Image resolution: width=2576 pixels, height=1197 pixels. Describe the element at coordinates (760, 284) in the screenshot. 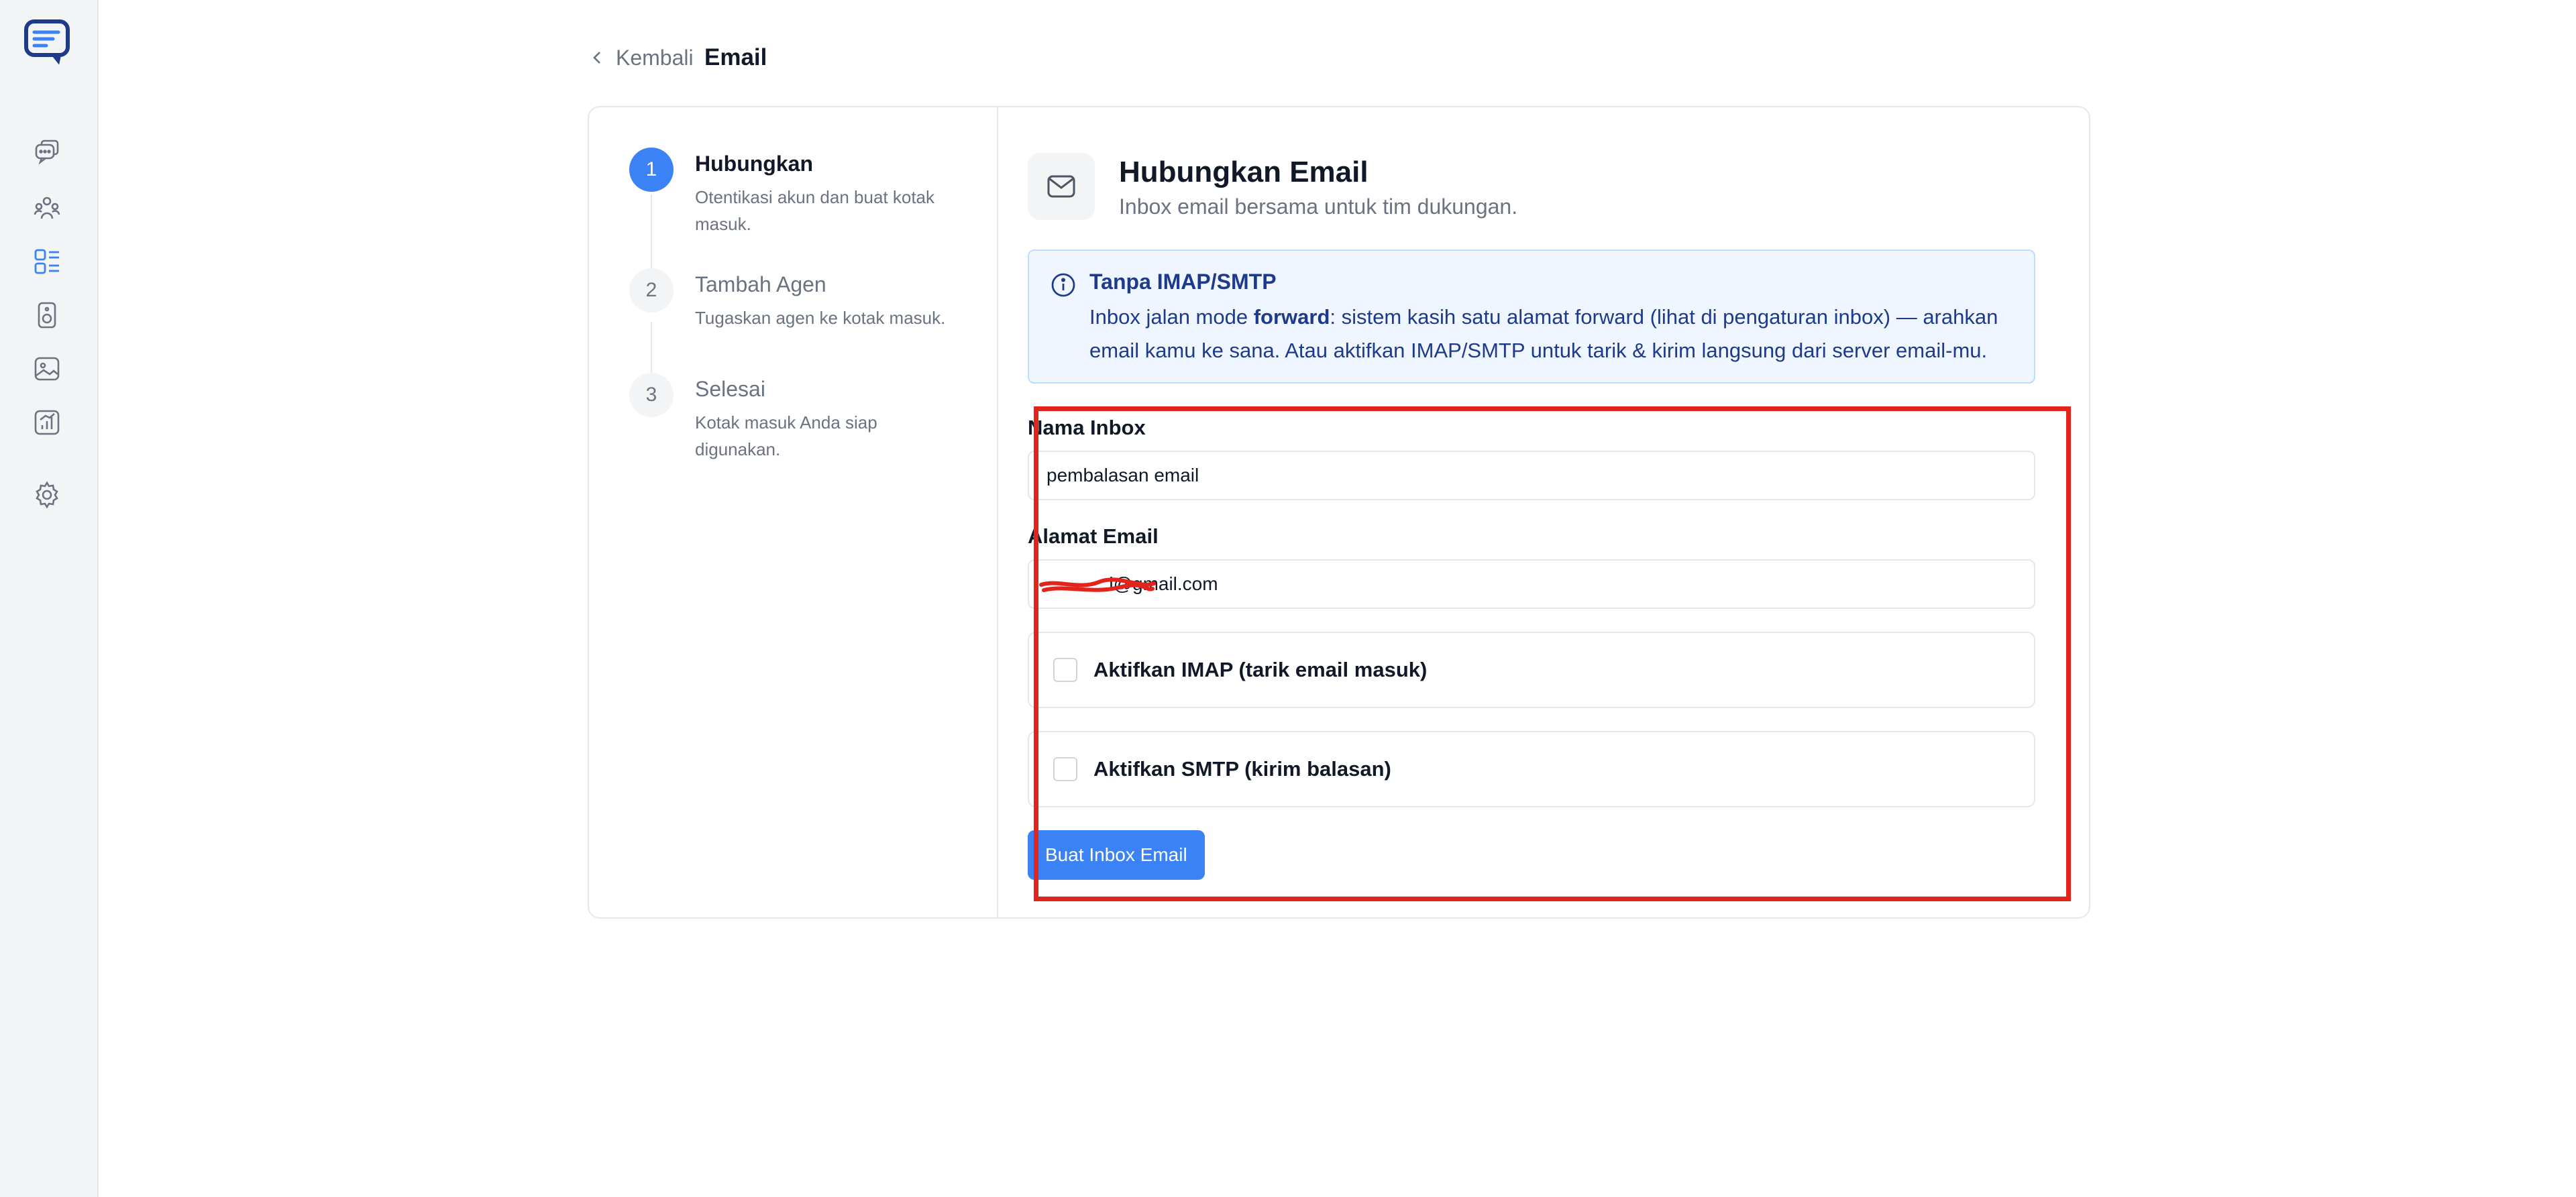

I see `step-title: Tambah Agen` at that location.